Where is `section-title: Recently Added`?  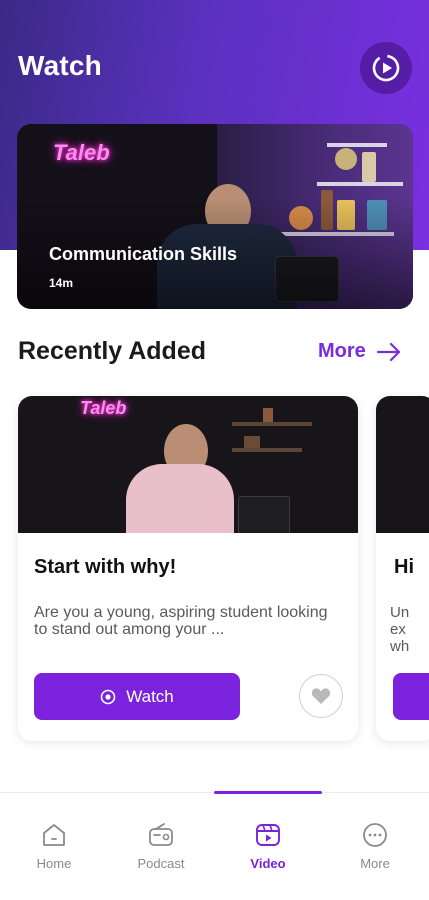
section-title: Recently Added is located at coordinates (112, 351).